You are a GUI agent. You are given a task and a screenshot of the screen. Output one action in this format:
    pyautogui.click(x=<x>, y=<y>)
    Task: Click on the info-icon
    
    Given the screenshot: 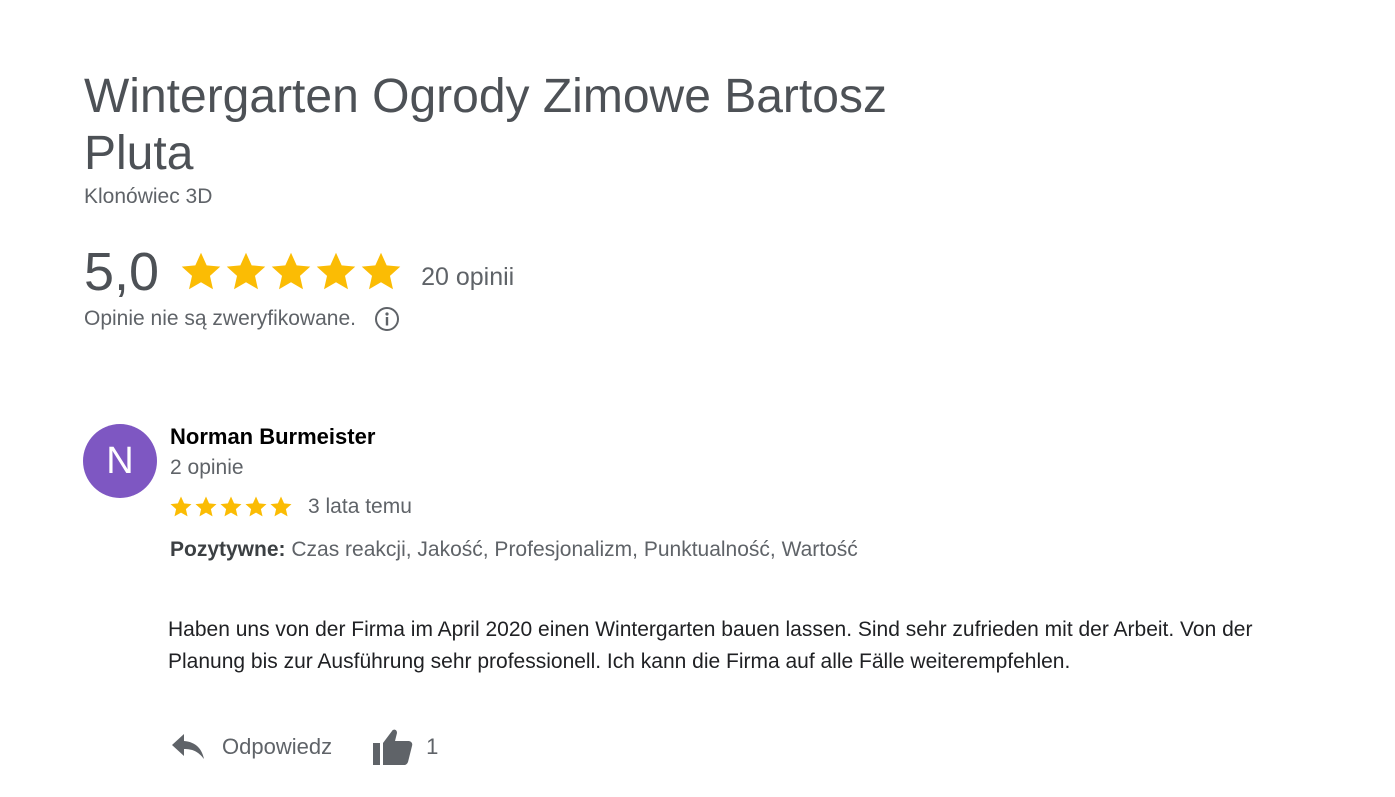 What is the action you would take?
    pyautogui.click(x=387, y=319)
    